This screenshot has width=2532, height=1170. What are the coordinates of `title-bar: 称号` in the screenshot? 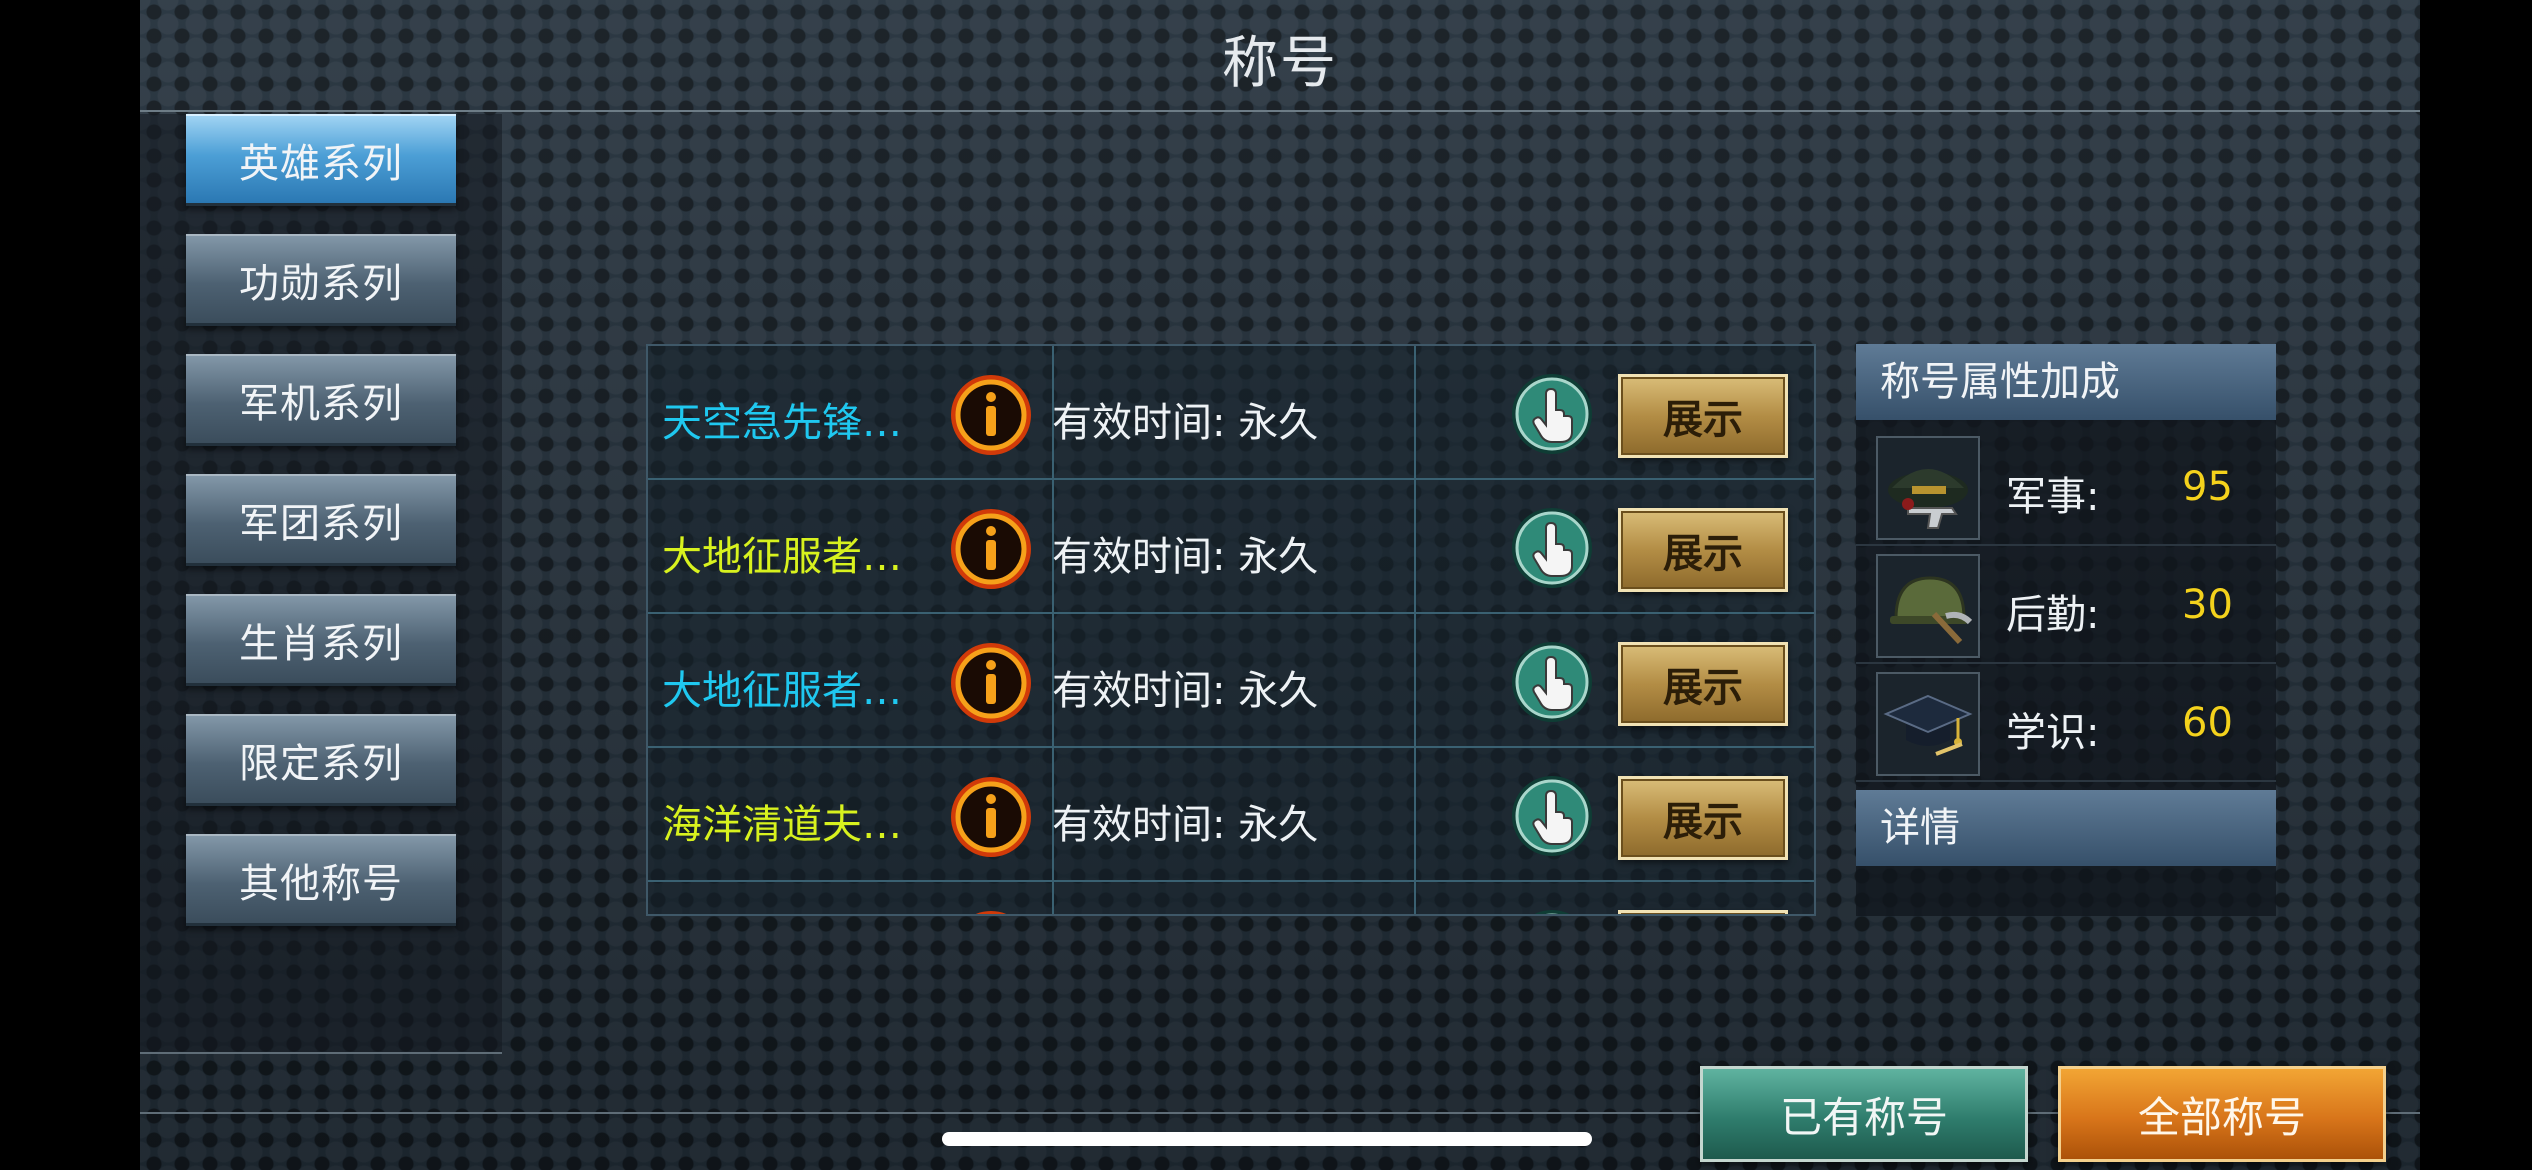 It's located at (1280, 56).